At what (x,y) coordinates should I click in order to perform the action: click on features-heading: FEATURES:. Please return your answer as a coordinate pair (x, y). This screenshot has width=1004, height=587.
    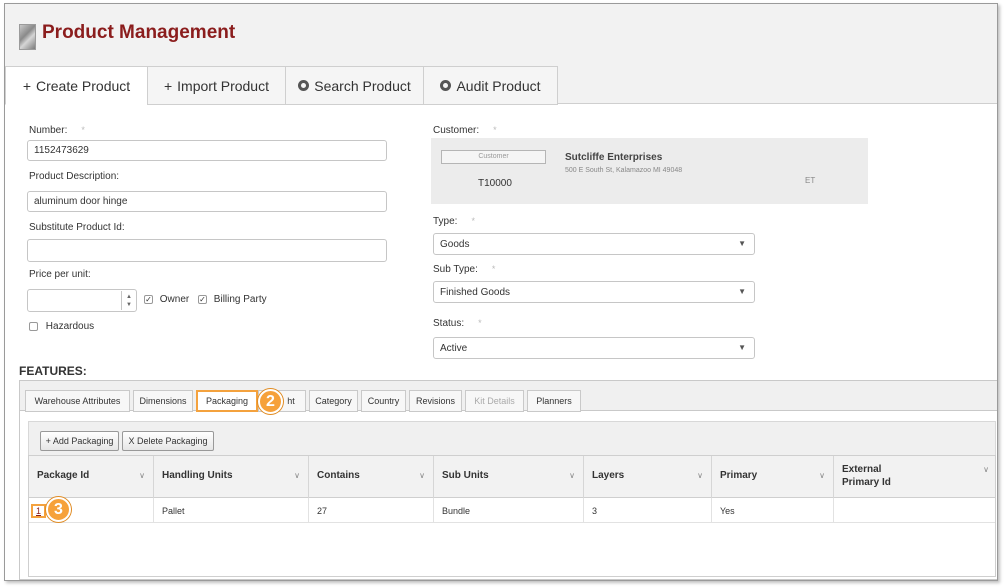
    Looking at the image, I should click on (53, 371).